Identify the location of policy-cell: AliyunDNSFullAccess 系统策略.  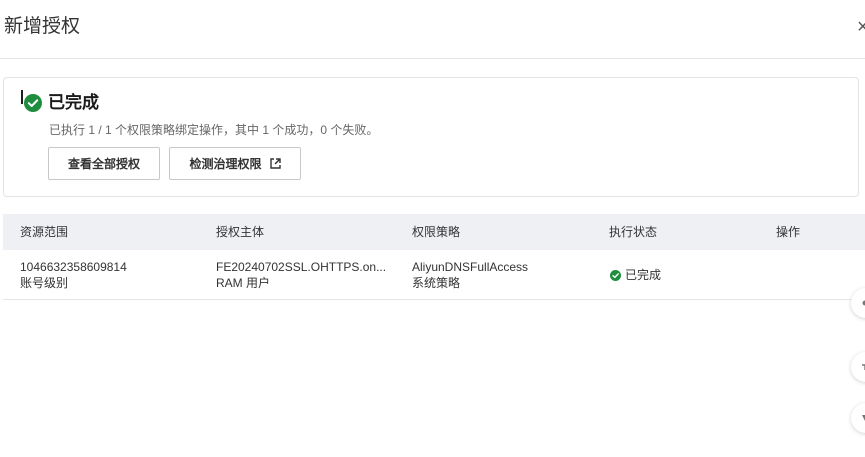
(470, 275).